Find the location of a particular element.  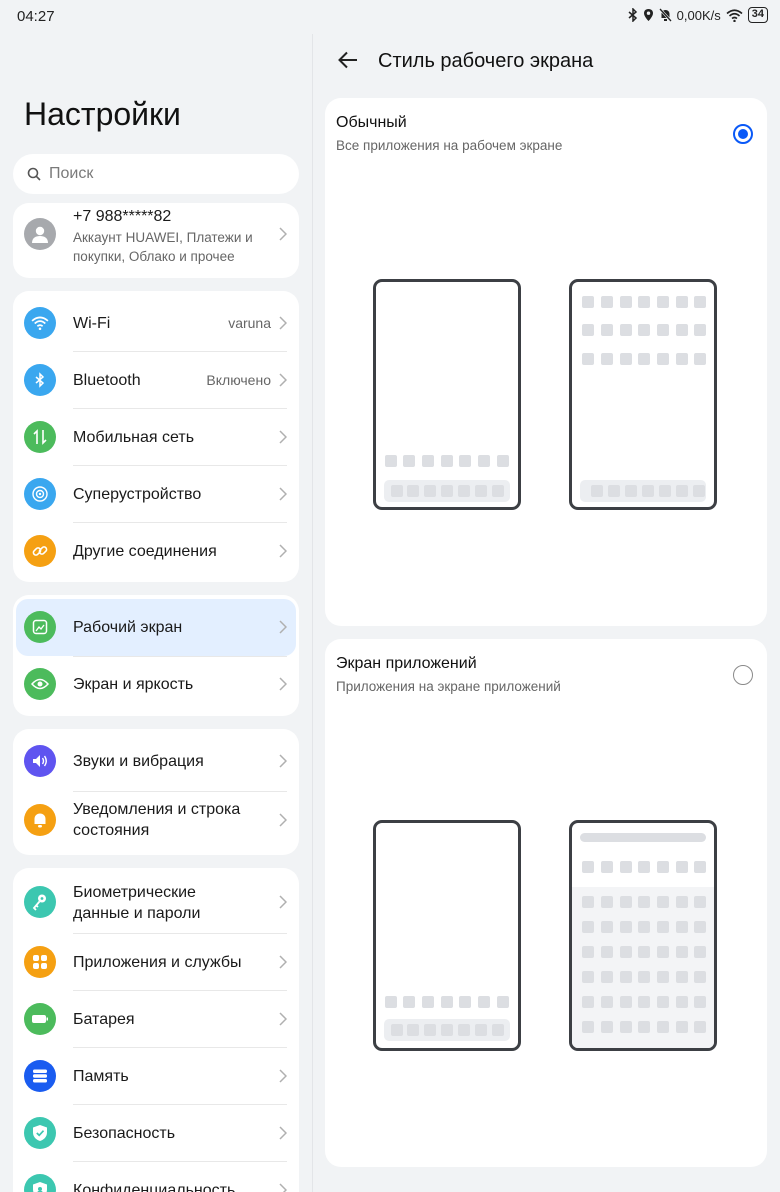

status-icons: 0,00K/s 34 is located at coordinates (698, 15).